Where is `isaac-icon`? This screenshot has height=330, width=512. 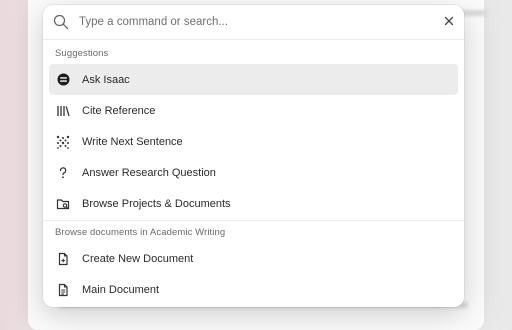 isaac-icon is located at coordinates (63, 80).